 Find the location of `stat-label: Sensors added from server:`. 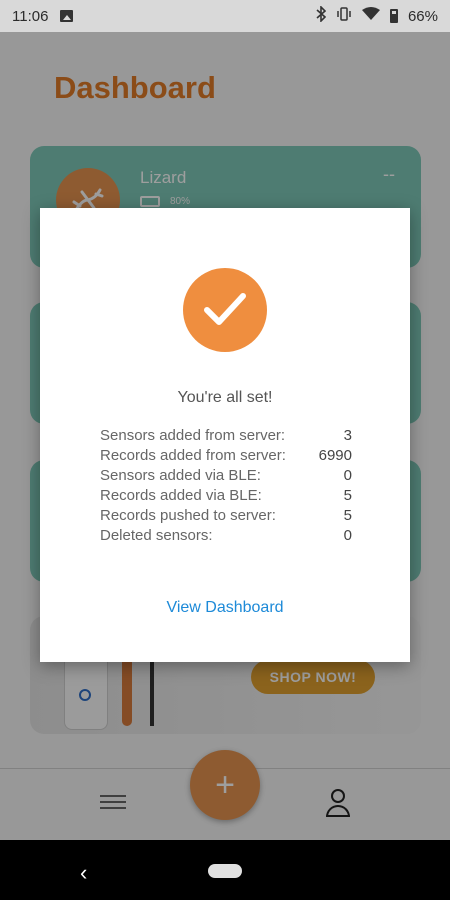

stat-label: Sensors added from server: is located at coordinates (193, 435).